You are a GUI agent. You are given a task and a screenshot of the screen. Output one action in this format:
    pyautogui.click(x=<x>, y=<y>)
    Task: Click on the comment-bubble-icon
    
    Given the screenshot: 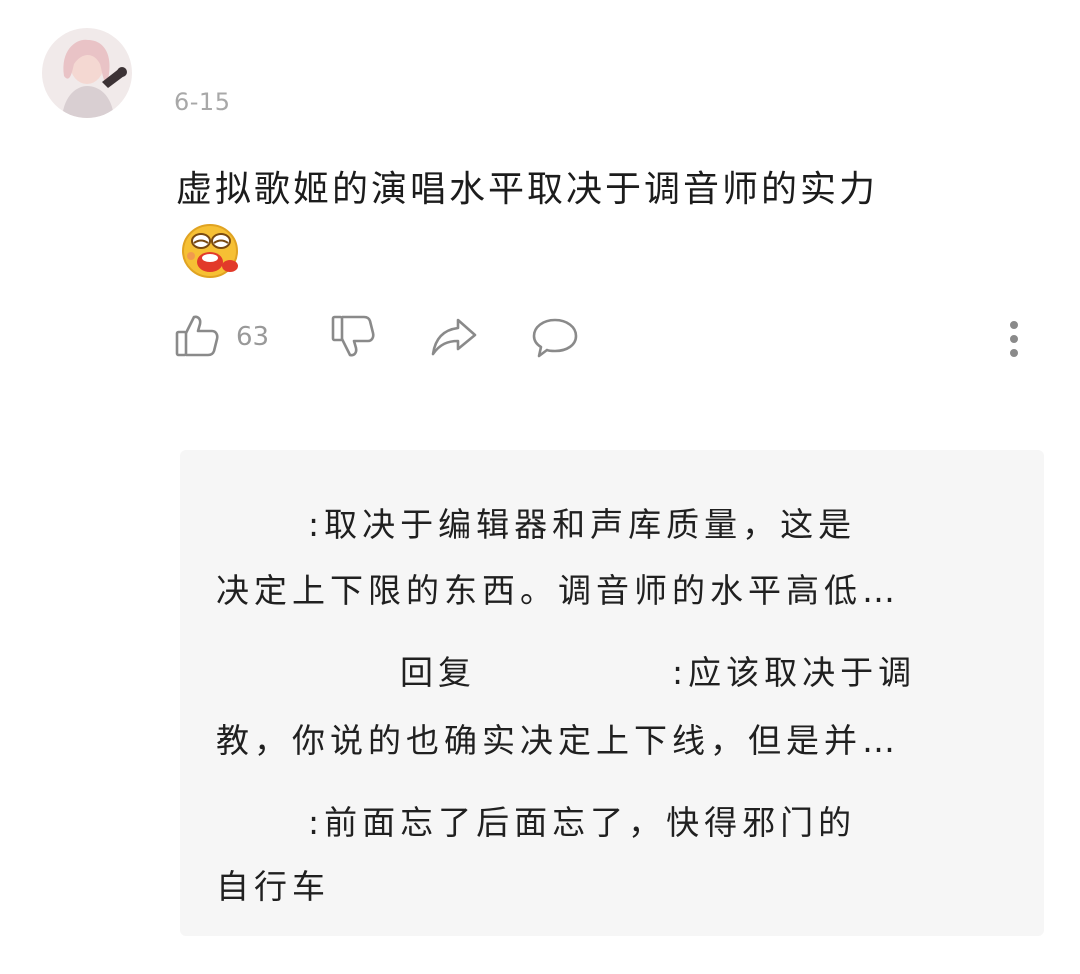 What is the action you would take?
    pyautogui.click(x=555, y=341)
    